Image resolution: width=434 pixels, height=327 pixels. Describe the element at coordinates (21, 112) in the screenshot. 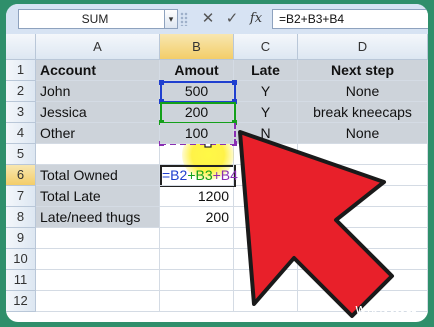

I see `row-header-3: 3` at that location.